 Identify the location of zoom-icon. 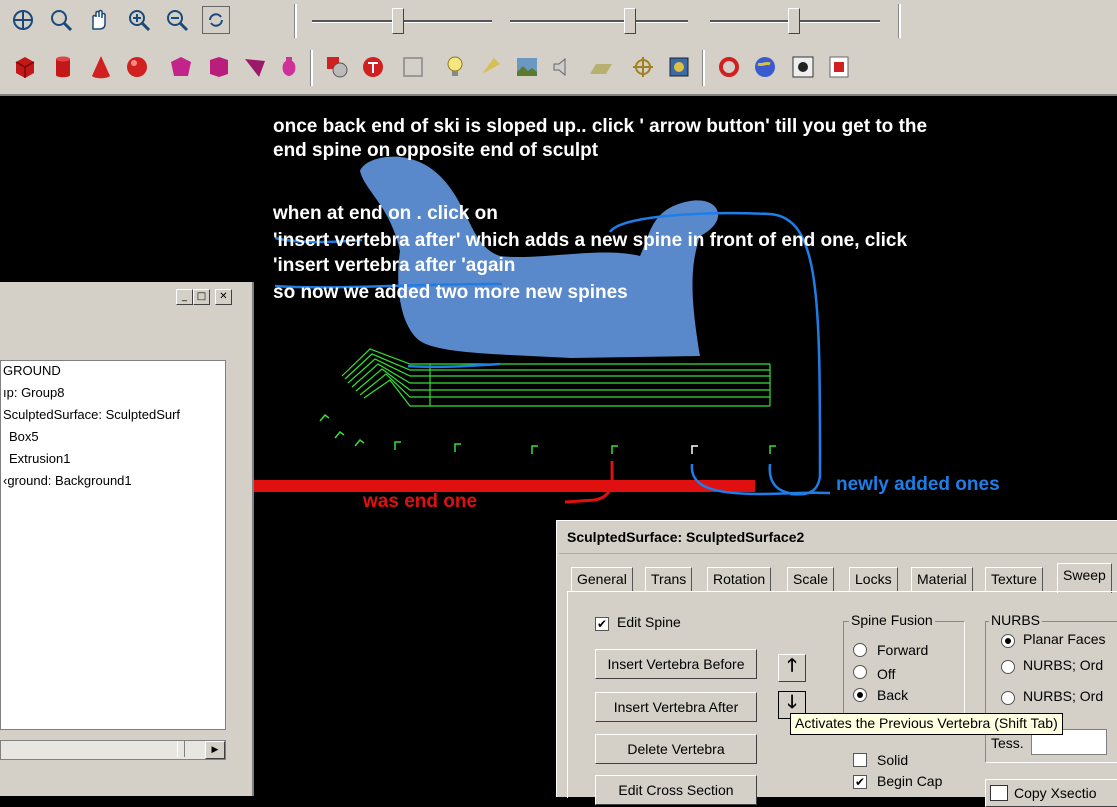
(61, 20).